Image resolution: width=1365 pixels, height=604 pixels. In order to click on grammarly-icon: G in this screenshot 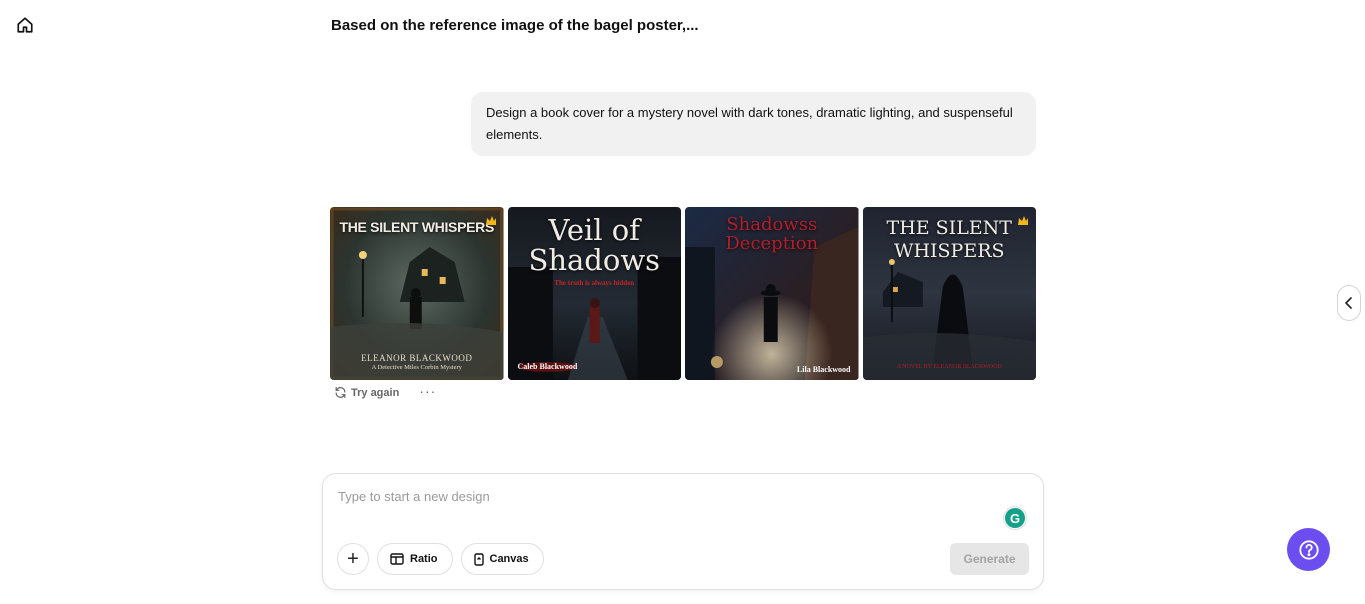, I will do `click(1015, 518)`.